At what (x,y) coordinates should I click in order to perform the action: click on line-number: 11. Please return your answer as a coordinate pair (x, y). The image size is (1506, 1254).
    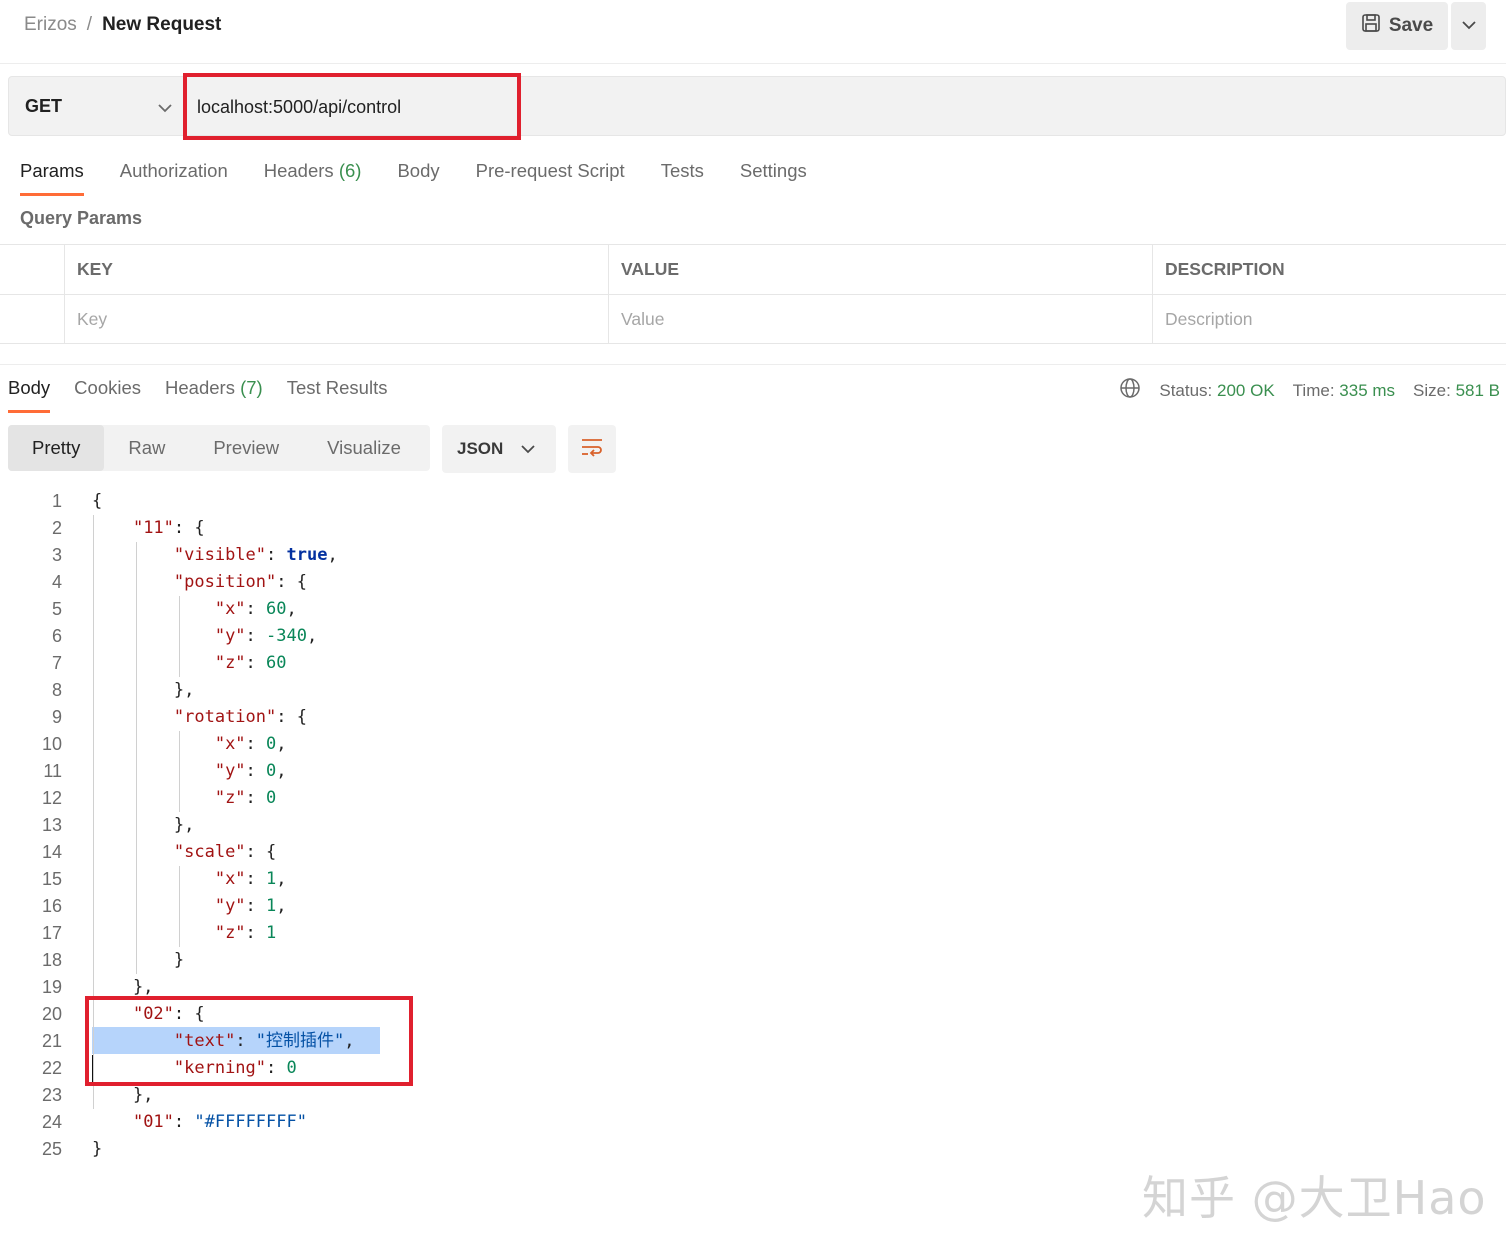
    Looking at the image, I should click on (52, 771).